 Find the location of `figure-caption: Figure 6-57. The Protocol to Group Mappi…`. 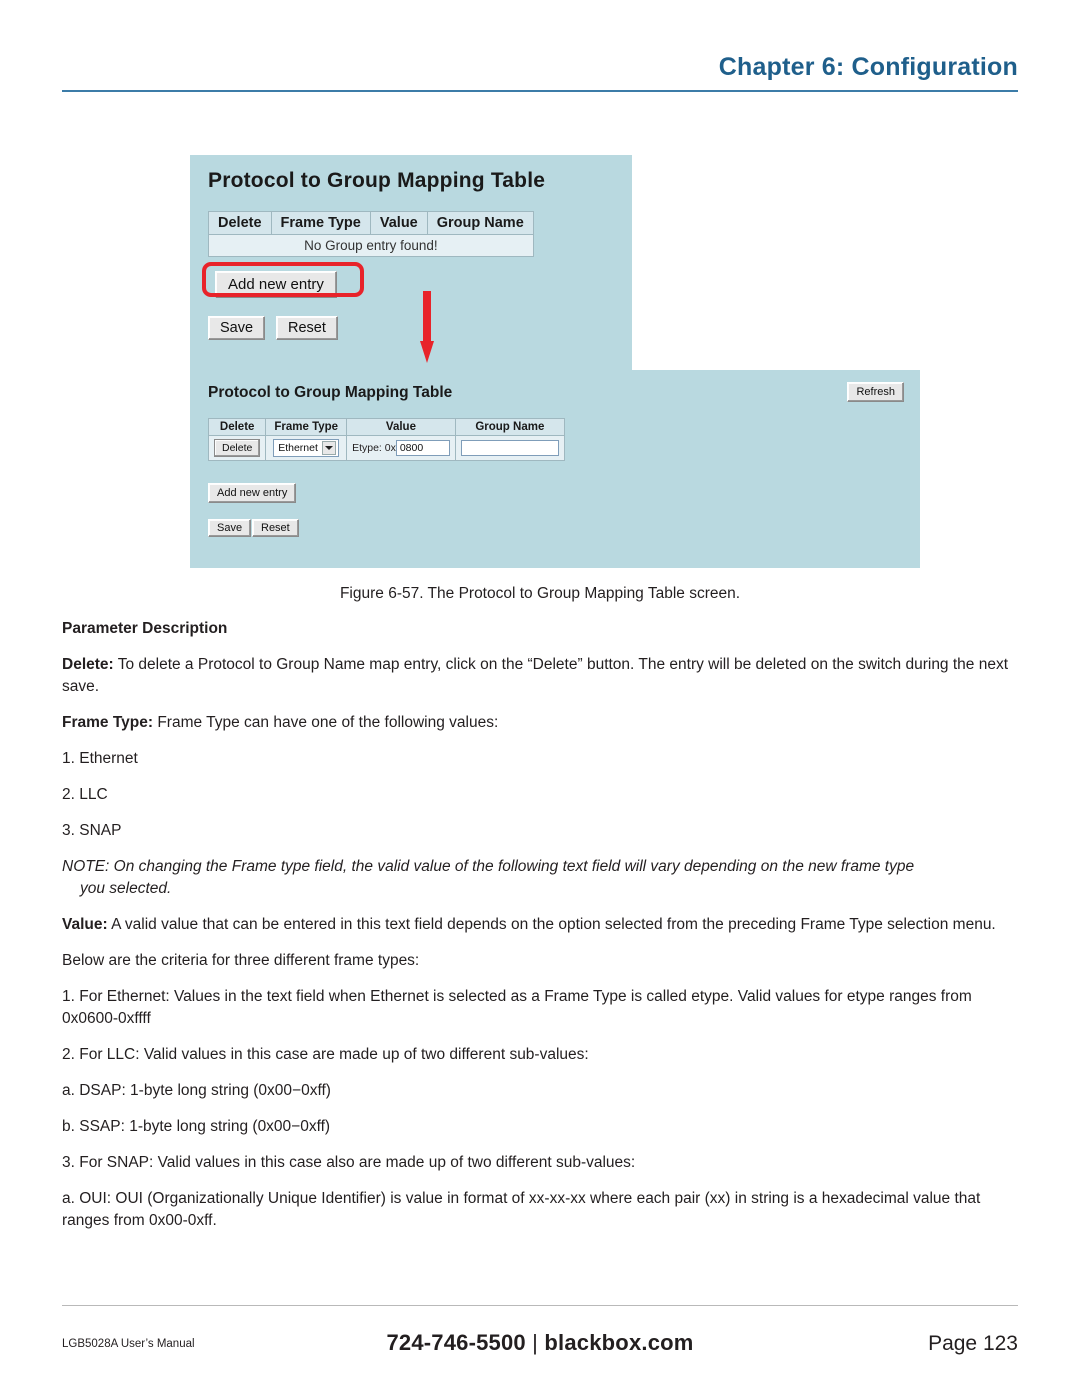

figure-caption: Figure 6-57. The Protocol to Group Mappi… is located at coordinates (540, 593).